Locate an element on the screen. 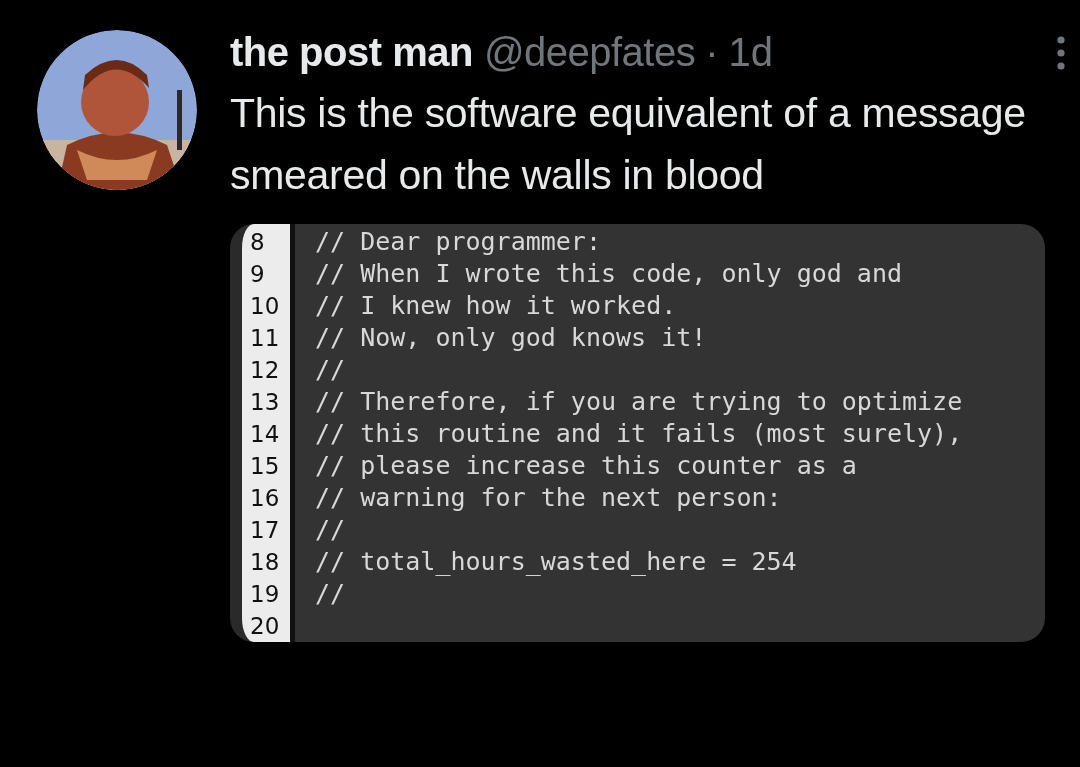 This screenshot has width=1080, height=767. line-number: 20 is located at coordinates (265, 626).